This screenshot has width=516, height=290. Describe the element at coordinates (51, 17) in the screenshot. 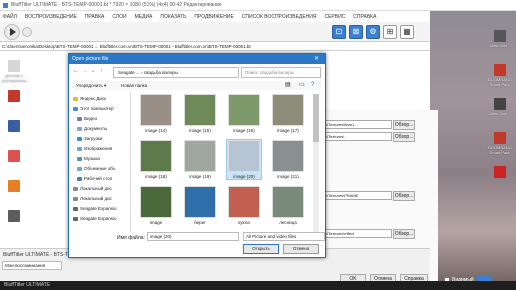

I see `menu-item-1: ВОСПРОИЗВЕДЕНИЕ` at that location.